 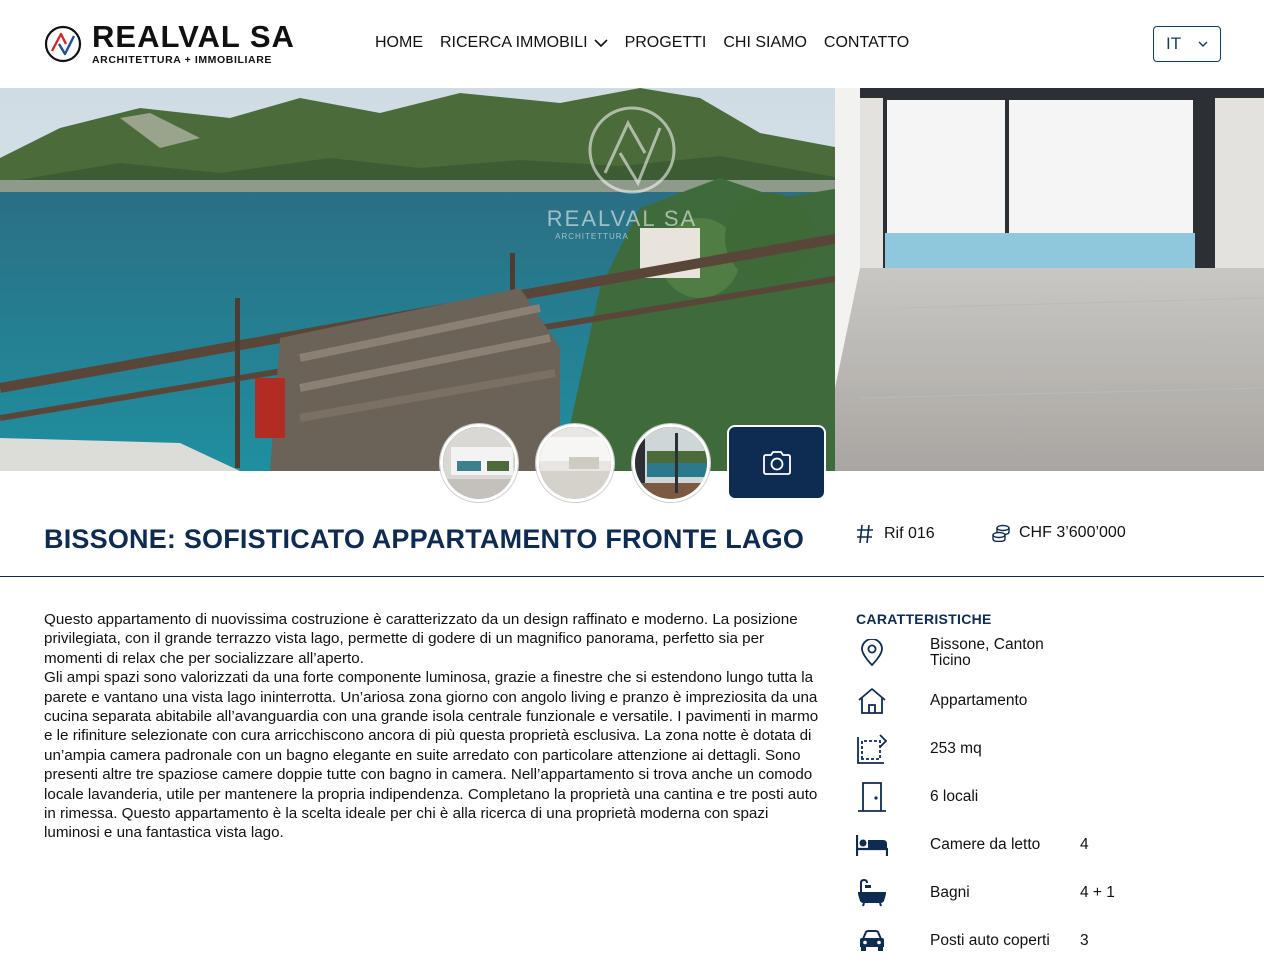 I want to click on nav-ricerca-immobili: RICERCA IMMOBILI, so click(x=524, y=43).